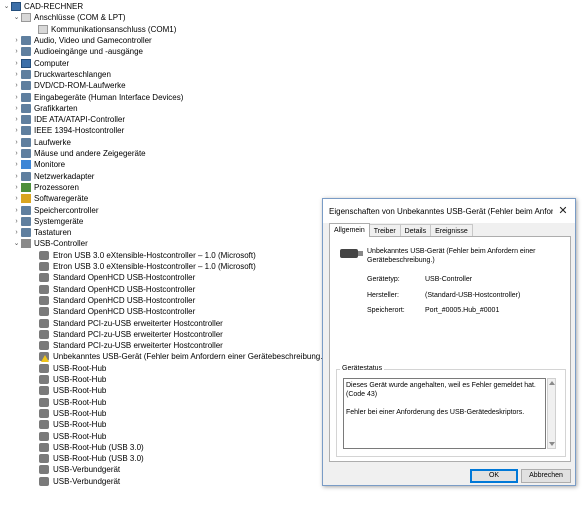  What do you see at coordinates (449, 279) in the screenshot?
I see `device-type-value: USB-Controller` at bounding box center [449, 279].